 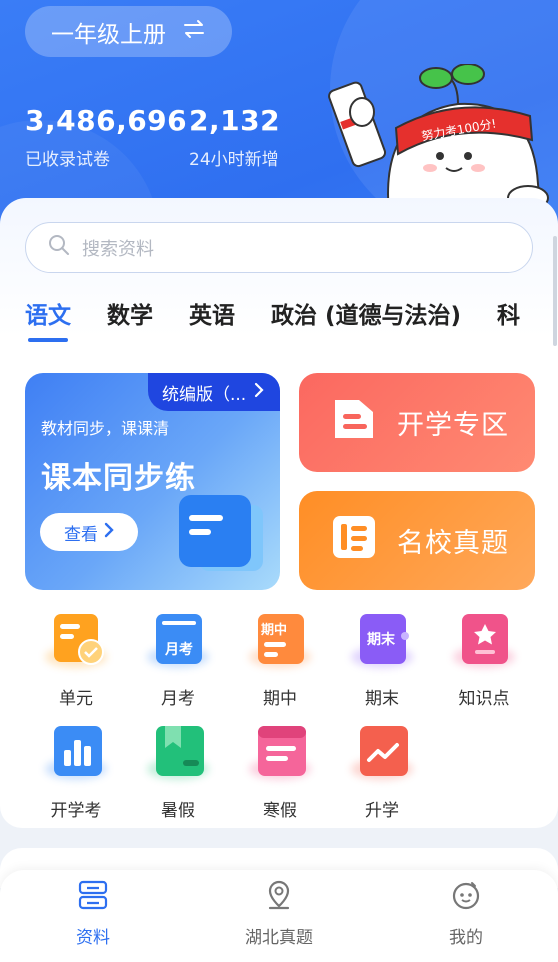 What do you see at coordinates (384, 751) in the screenshot?
I see `trend-up-icon` at bounding box center [384, 751].